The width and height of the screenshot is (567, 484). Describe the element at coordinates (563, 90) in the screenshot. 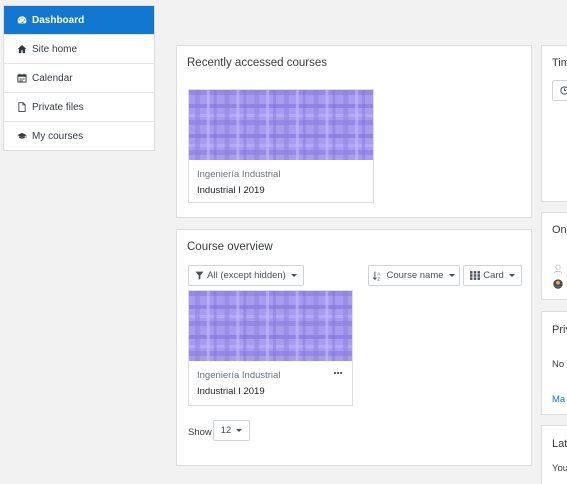

I see `clock-icon` at that location.